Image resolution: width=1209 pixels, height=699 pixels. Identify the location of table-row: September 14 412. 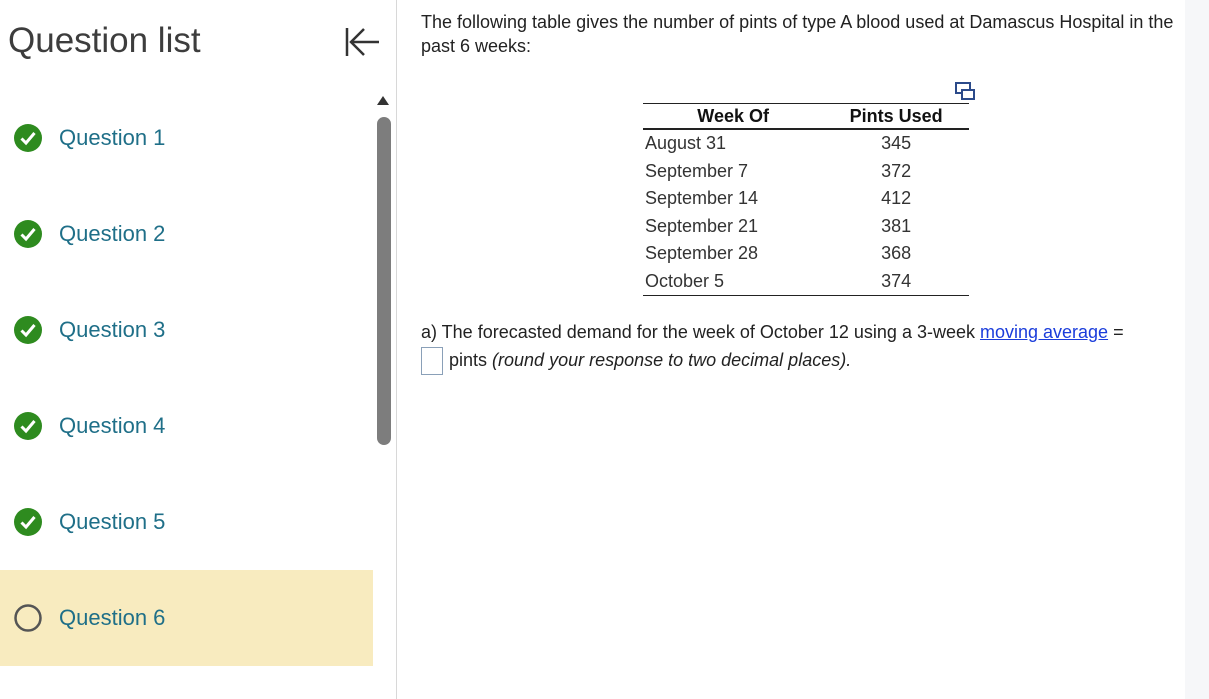
(806, 199).